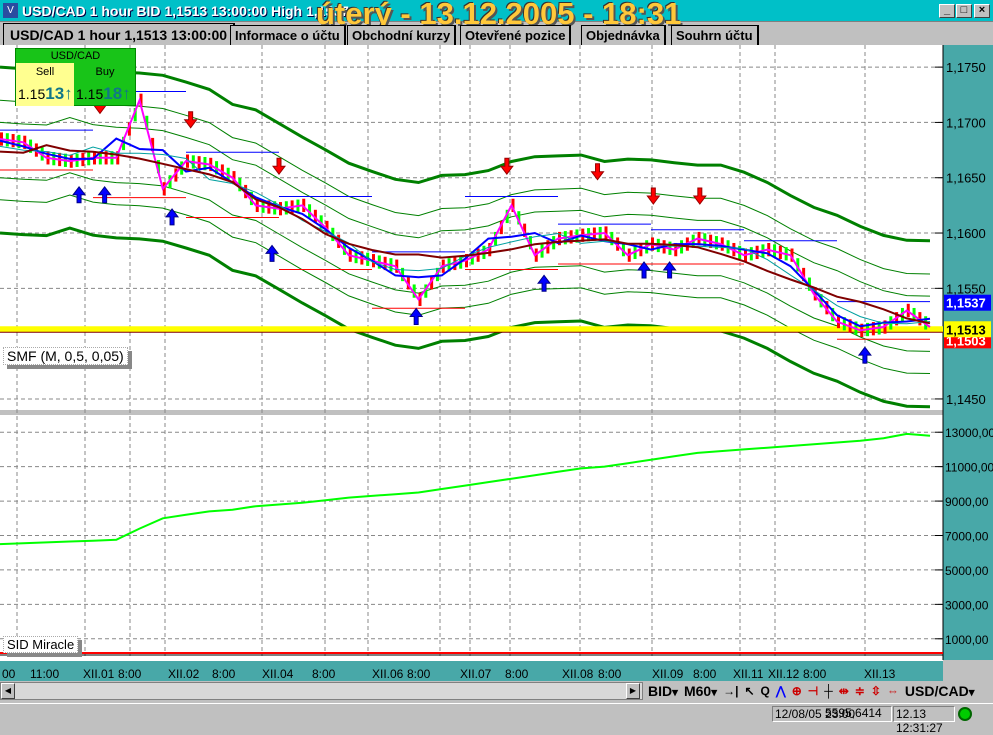 Image resolution: width=993 pixels, height=735 pixels. Describe the element at coordinates (476, 674) in the screenshot. I see `time-axis-label: XII.07` at that location.